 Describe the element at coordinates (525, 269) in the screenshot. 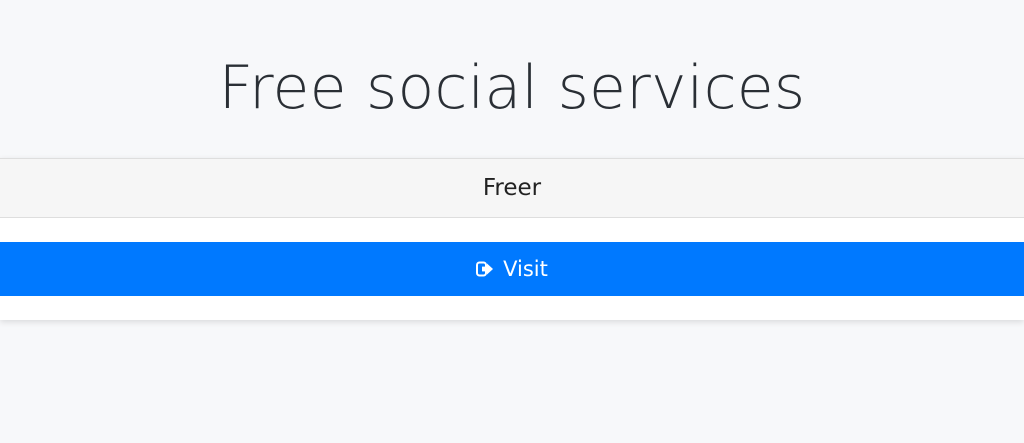

I see `visit-button-label: Visit` at that location.